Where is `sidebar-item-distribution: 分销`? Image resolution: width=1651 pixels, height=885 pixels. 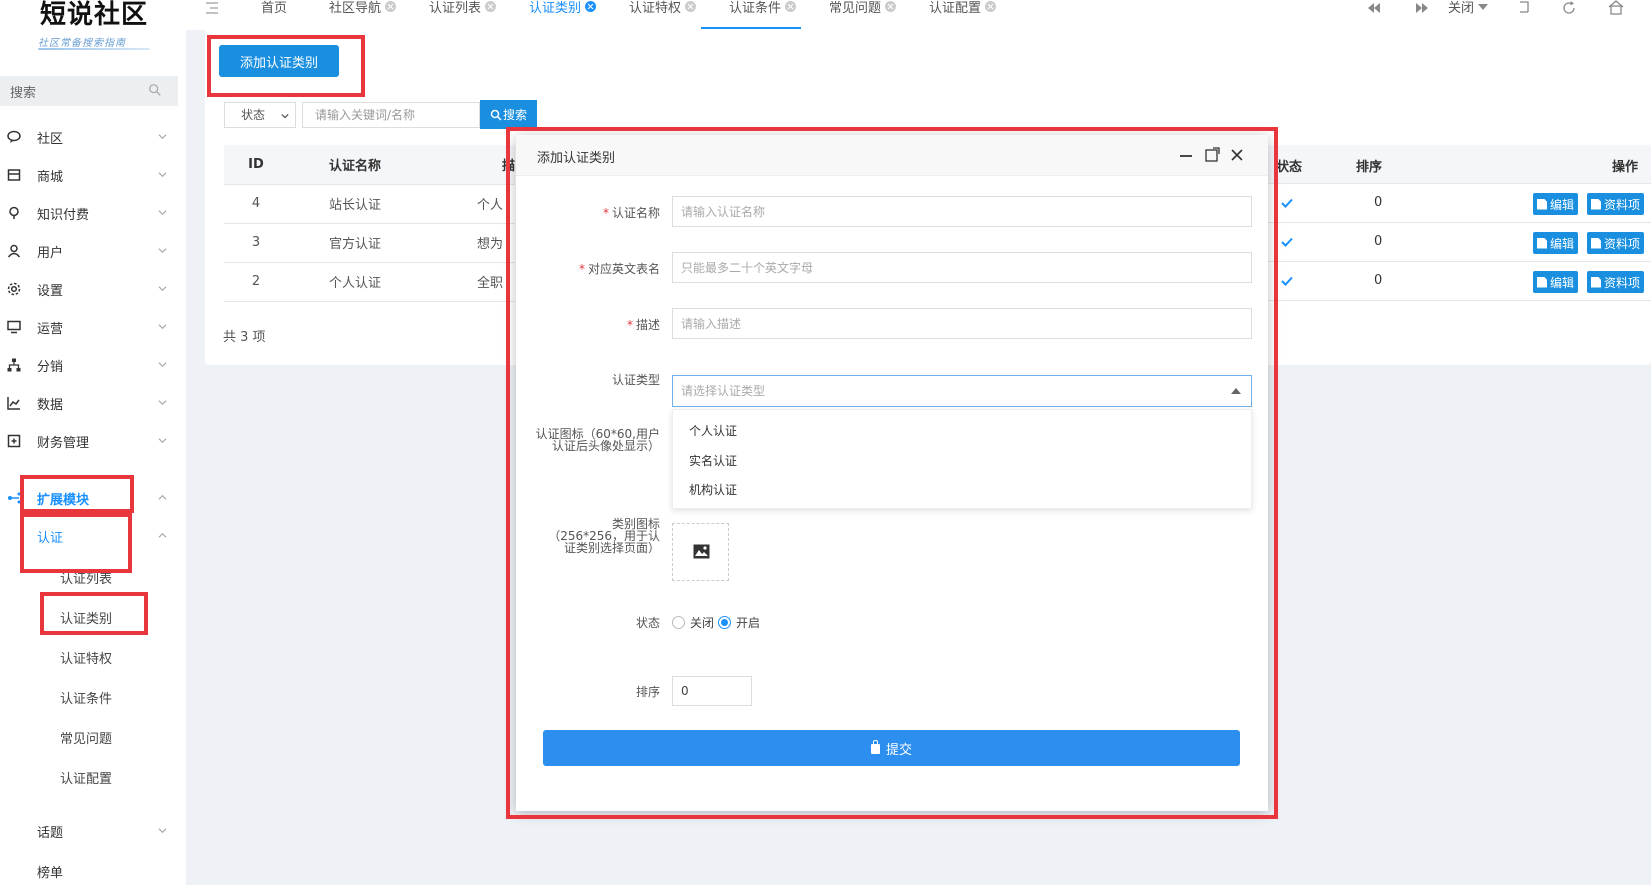
sidebar-item-distribution: 分销 is located at coordinates (89, 365).